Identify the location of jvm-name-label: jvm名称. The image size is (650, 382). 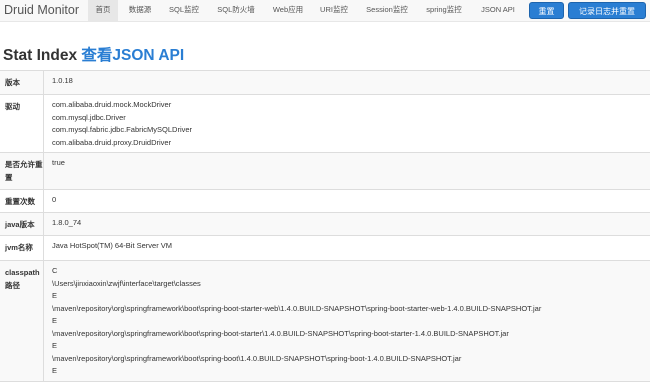
(22, 248).